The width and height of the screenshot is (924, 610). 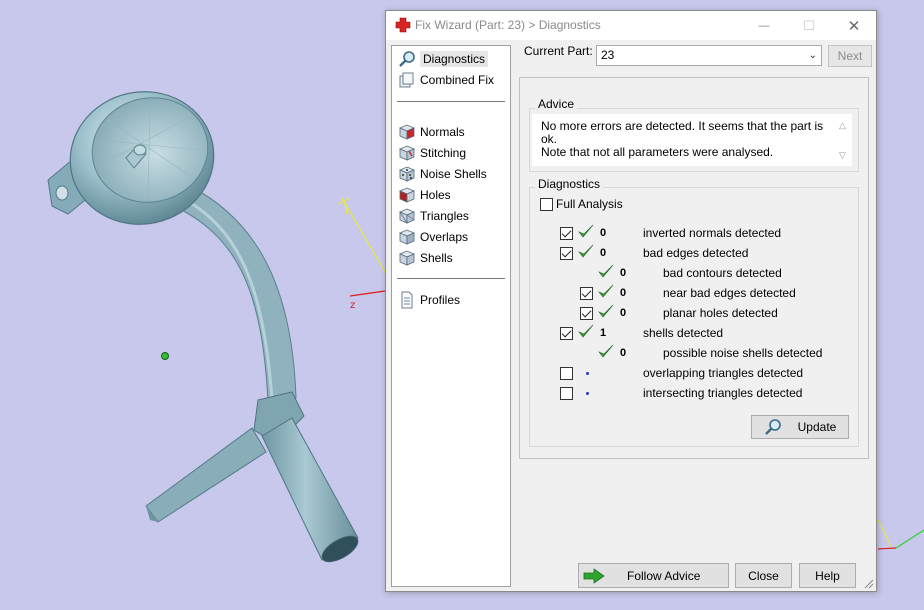 I want to click on nav-item-diagnostics: Diagnostics, so click(x=443, y=59).